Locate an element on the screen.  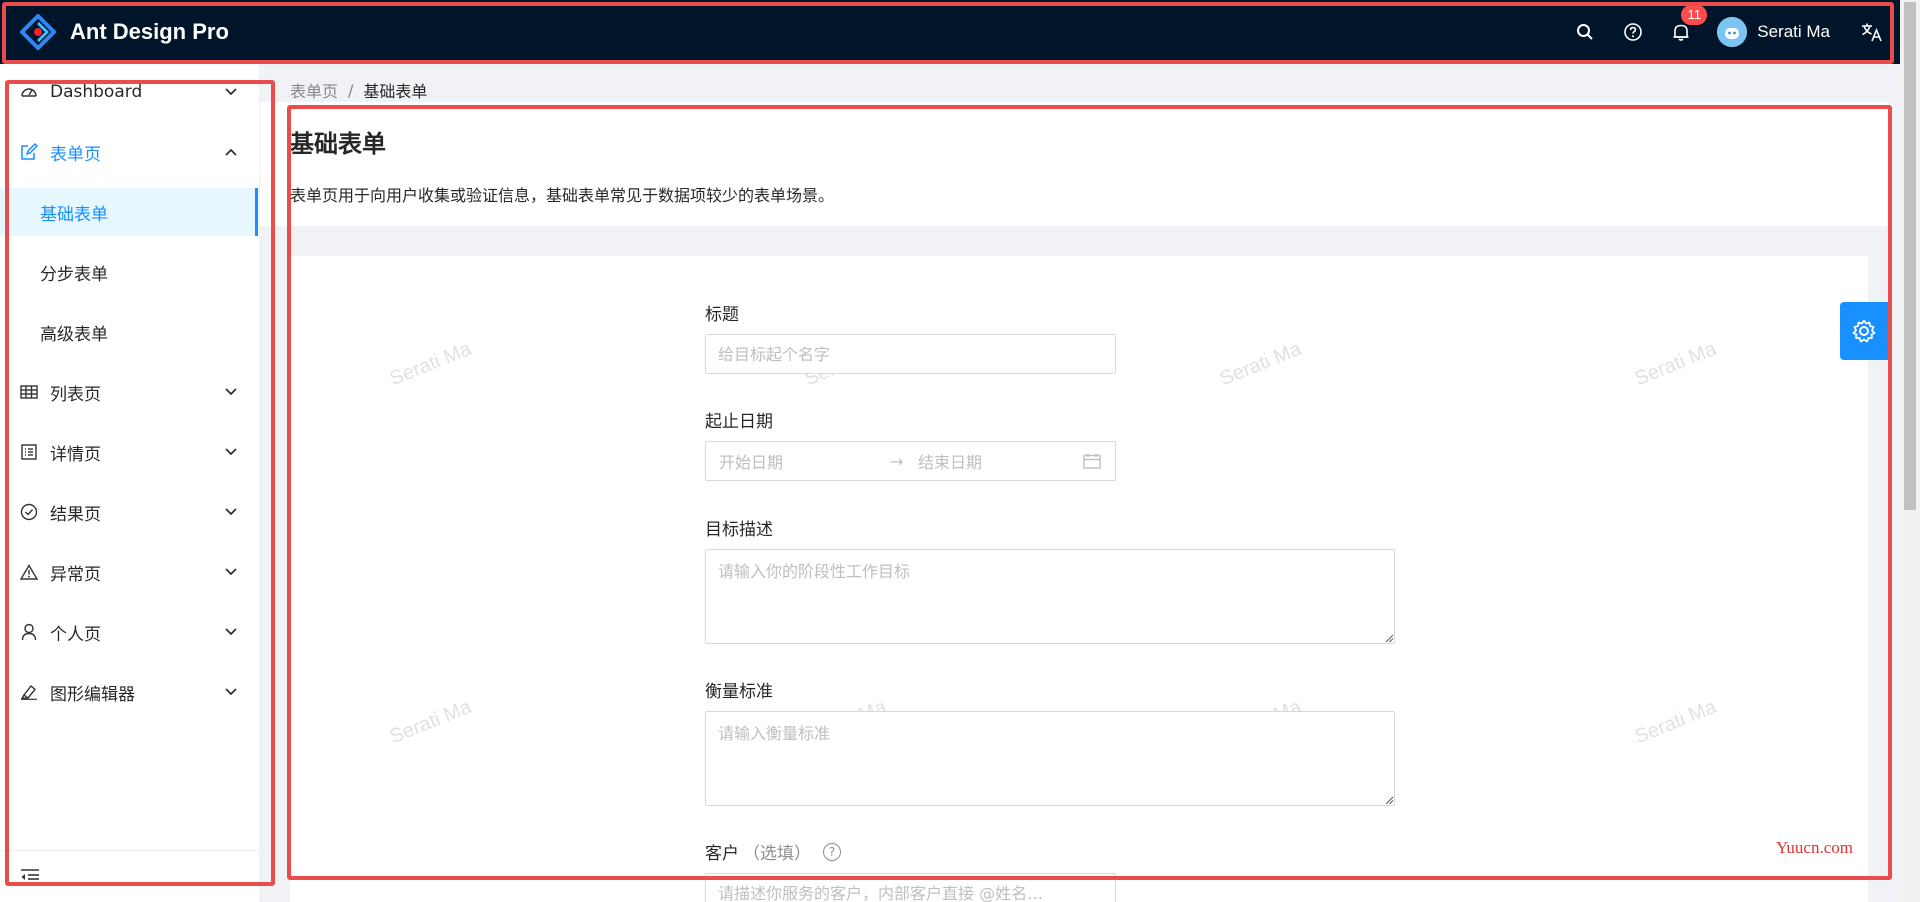
swap-right-icon: → is located at coordinates (897, 461).